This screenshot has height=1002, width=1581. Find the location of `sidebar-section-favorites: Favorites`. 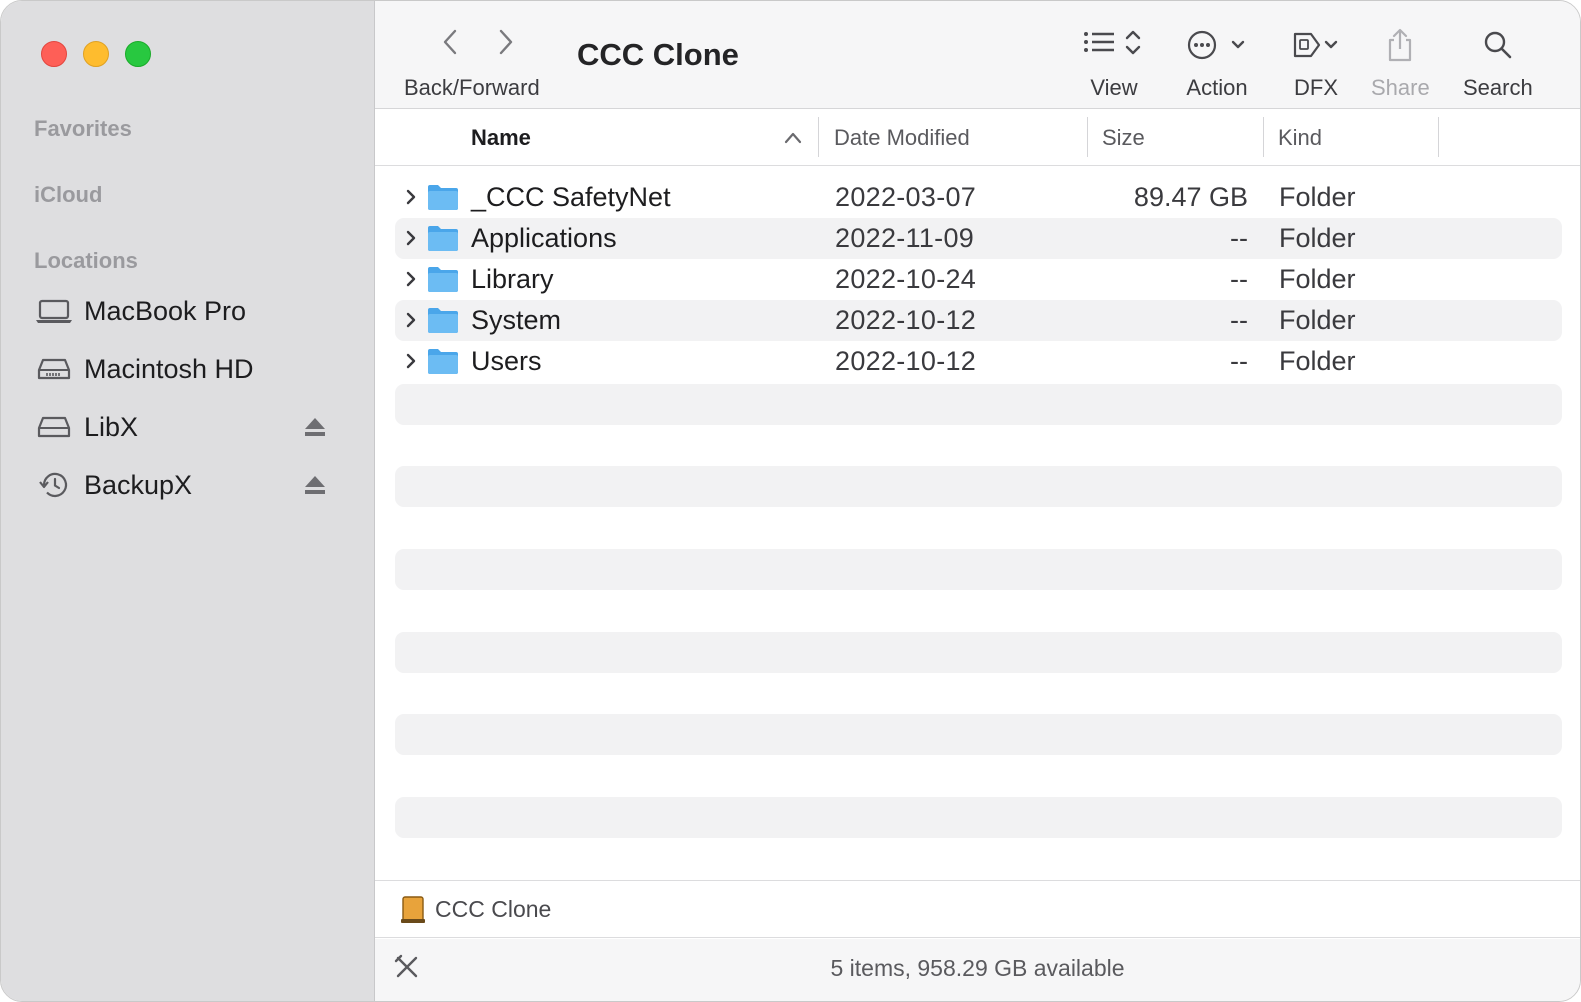

sidebar-section-favorites: Favorites is located at coordinates (83, 129).